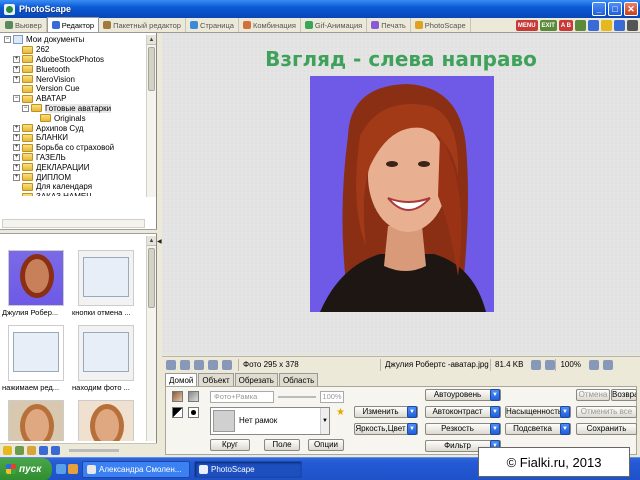 The image size is (640, 480). What do you see at coordinates (73, 223) in the screenshot?
I see `tree-horizontal-scrollbar` at bounding box center [73, 223].